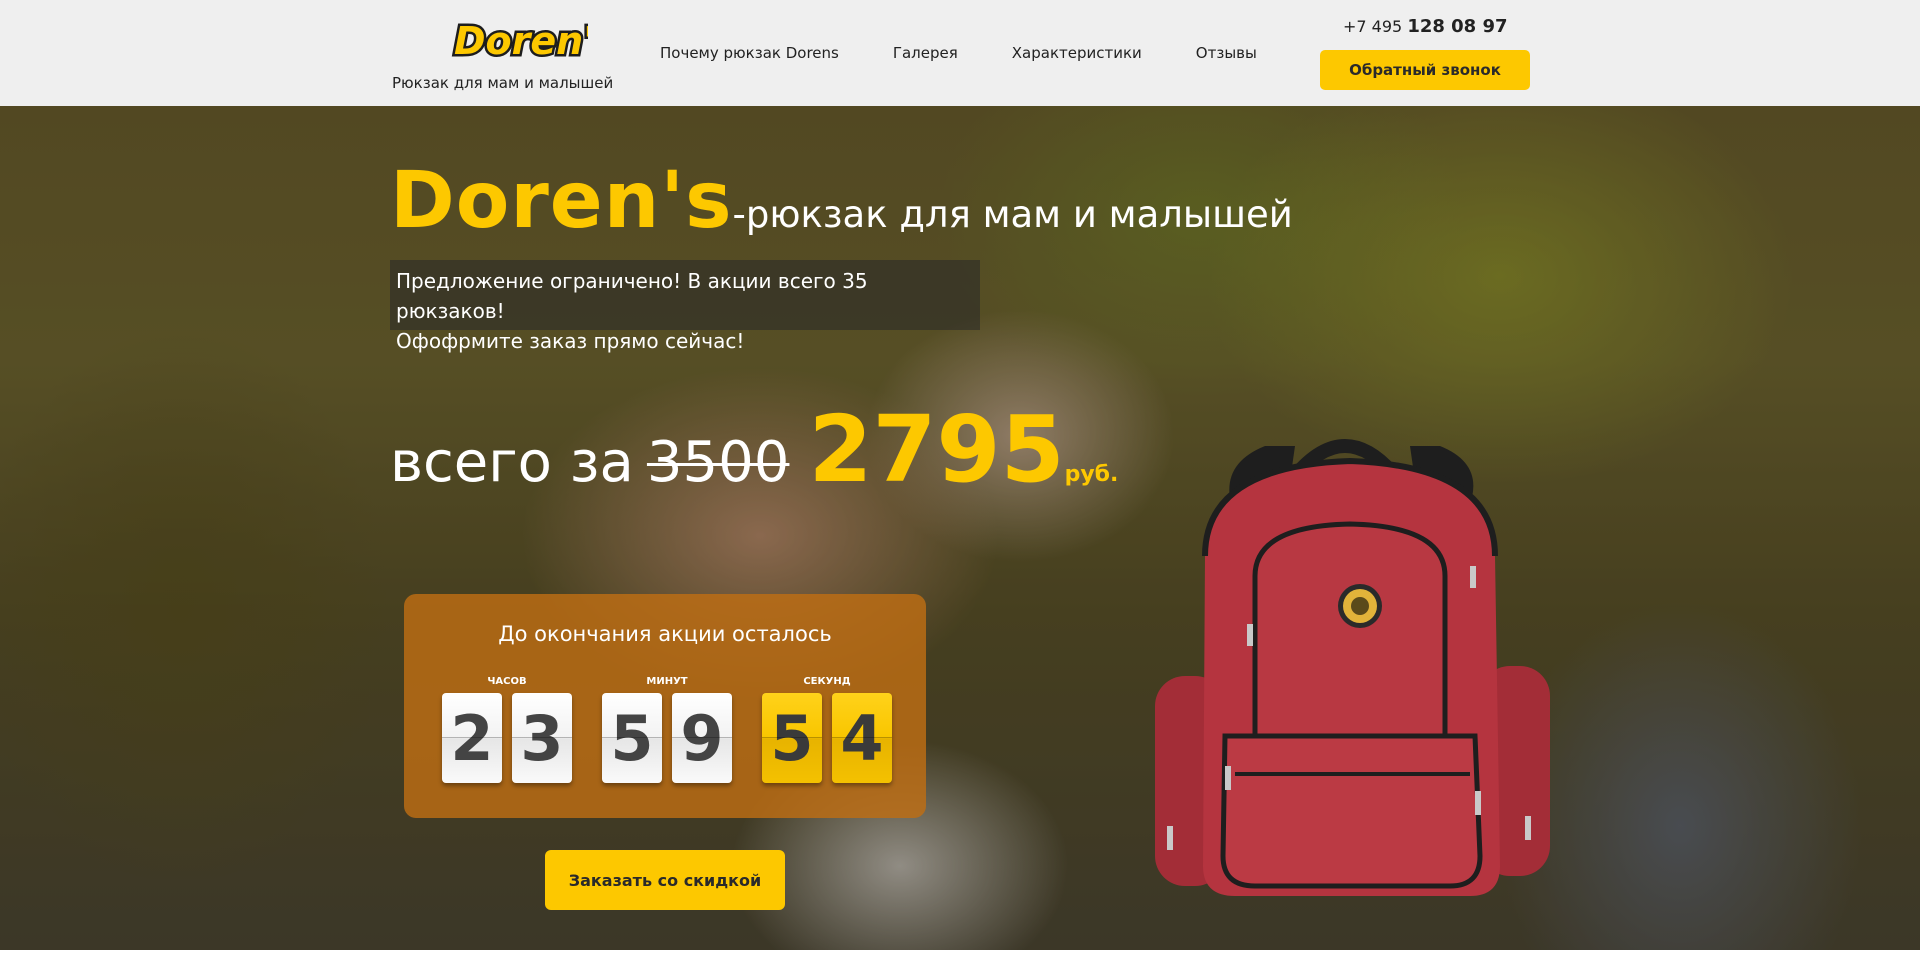 The width and height of the screenshot is (1920, 969). What do you see at coordinates (792, 738) in the screenshot?
I see `seconds-digit-1: 5` at bounding box center [792, 738].